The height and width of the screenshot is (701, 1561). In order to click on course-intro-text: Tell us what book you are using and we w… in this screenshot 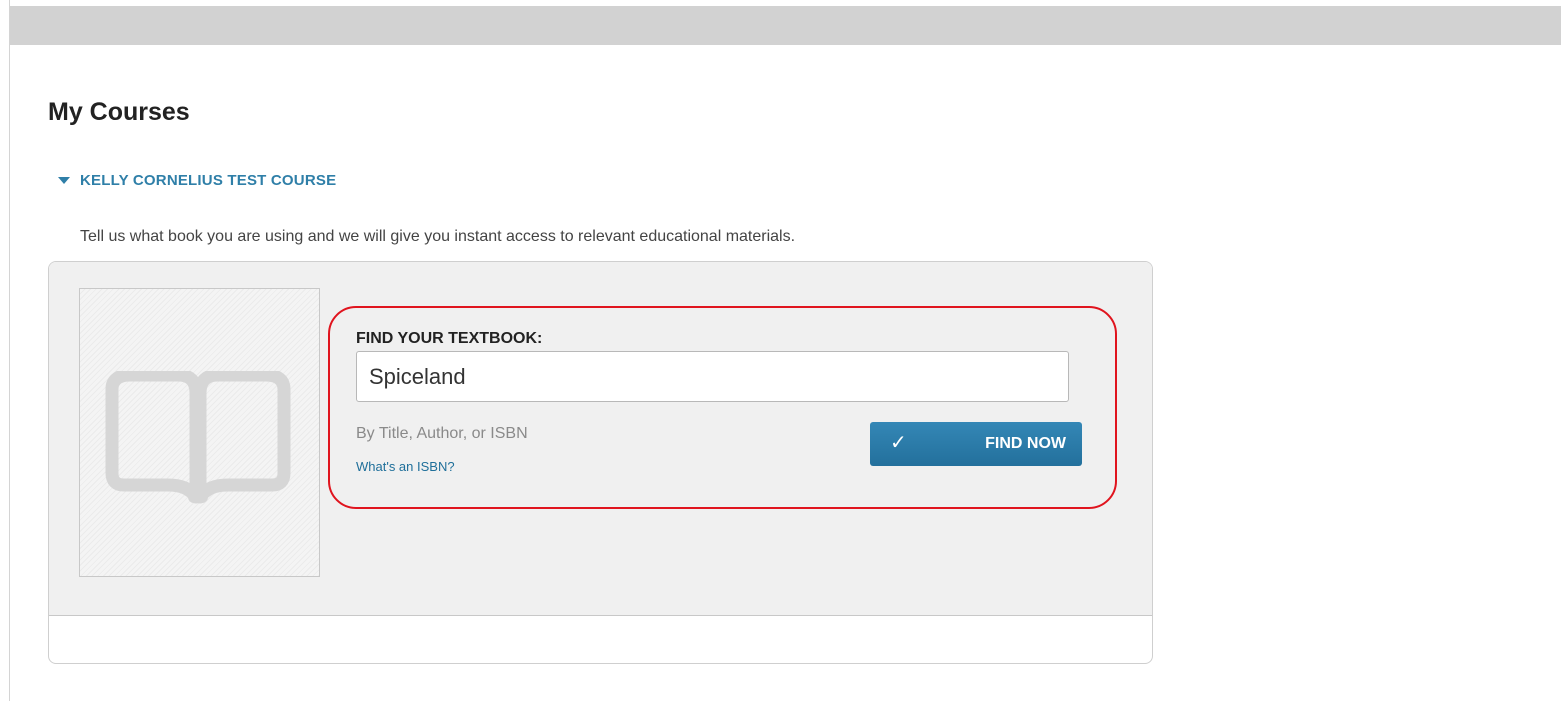, I will do `click(438, 236)`.